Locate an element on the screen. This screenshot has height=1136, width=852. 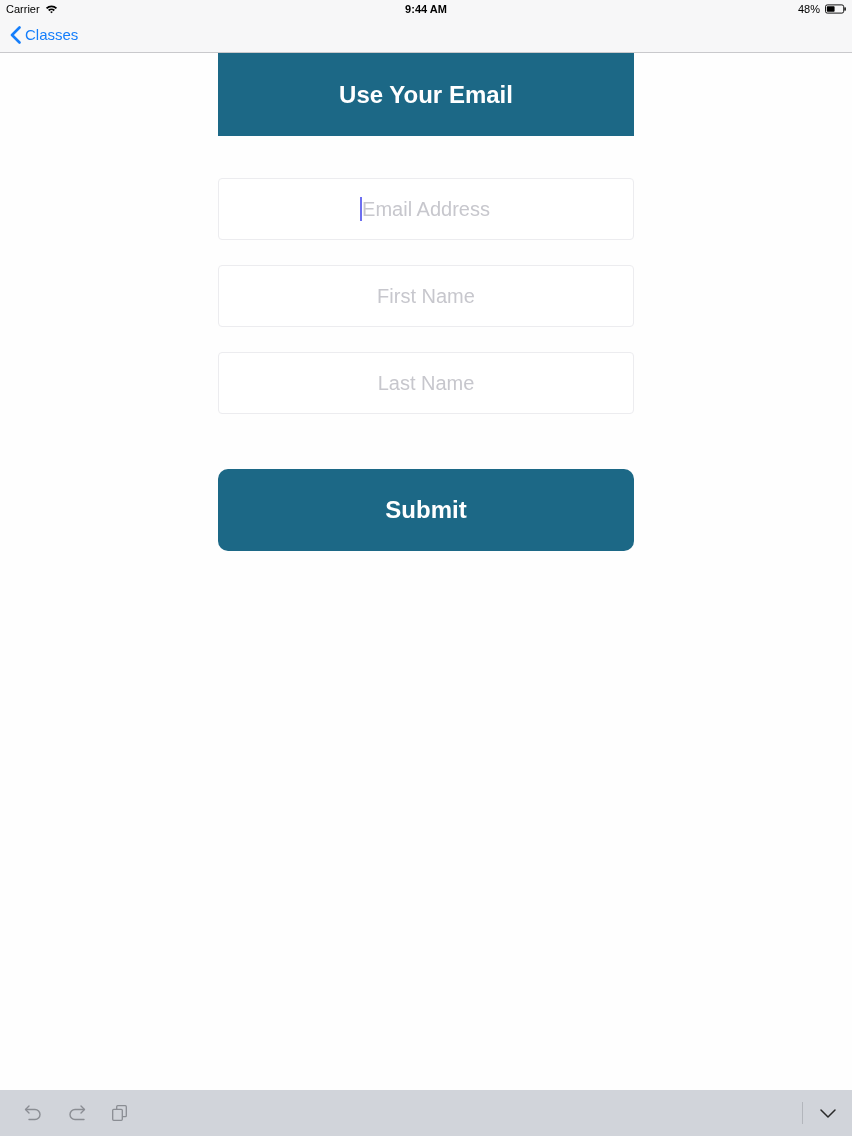
input-field: First Name is located at coordinates (426, 296).